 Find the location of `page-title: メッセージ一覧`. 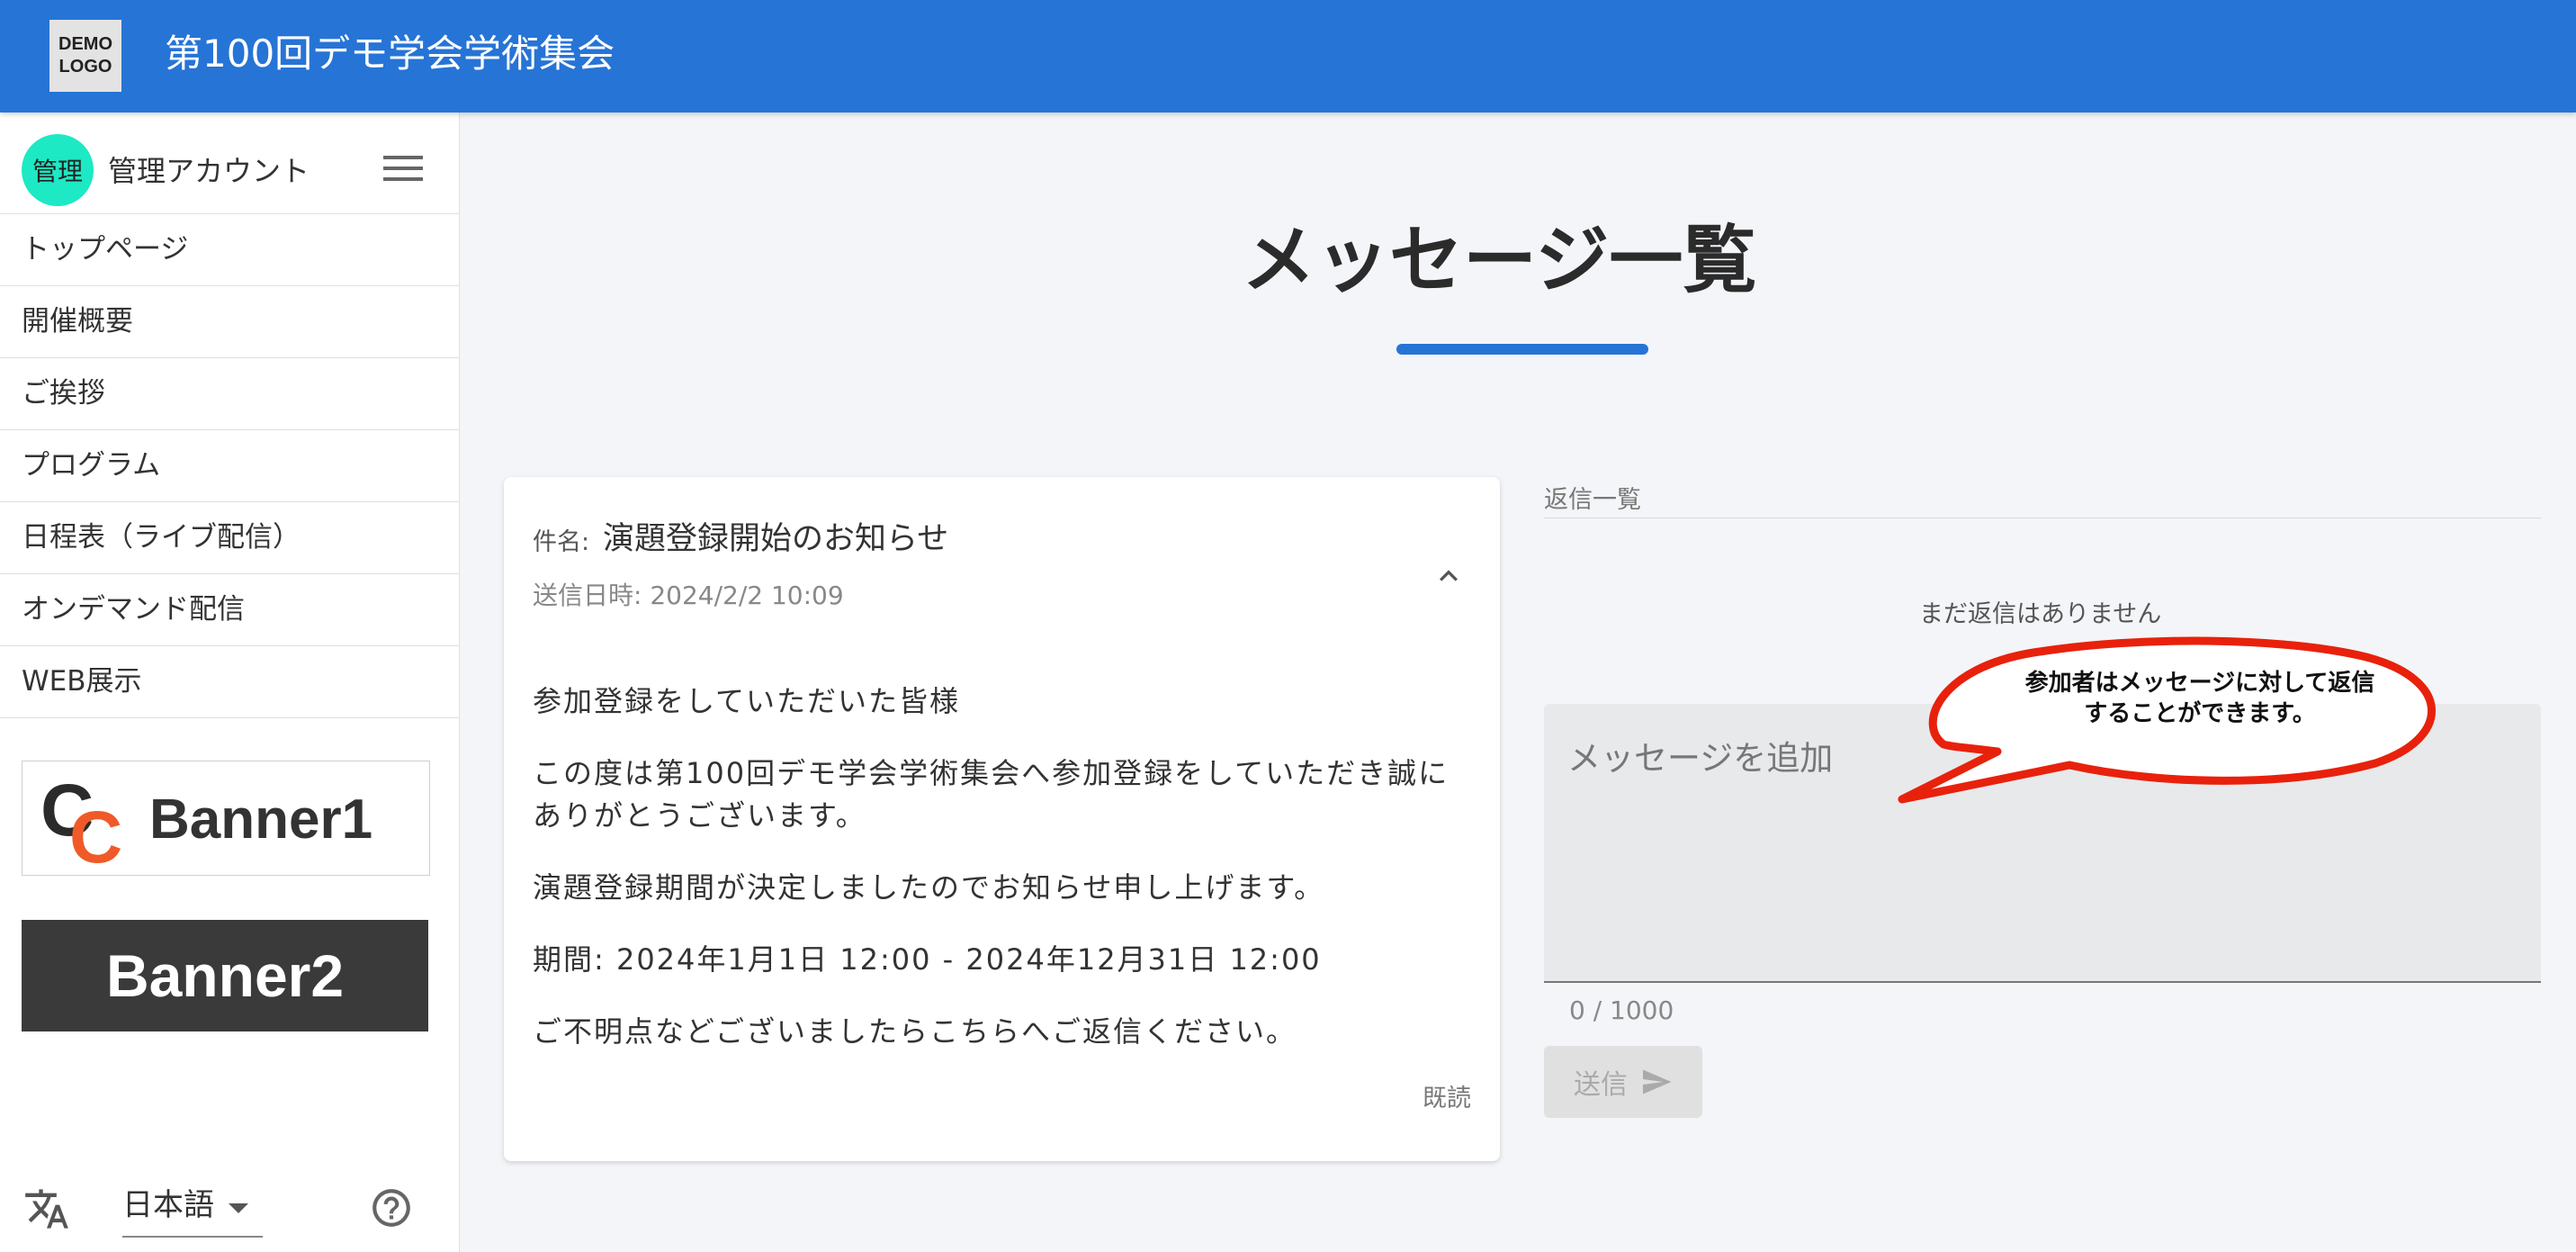

page-title: メッセージ一覧 is located at coordinates (1500, 260).